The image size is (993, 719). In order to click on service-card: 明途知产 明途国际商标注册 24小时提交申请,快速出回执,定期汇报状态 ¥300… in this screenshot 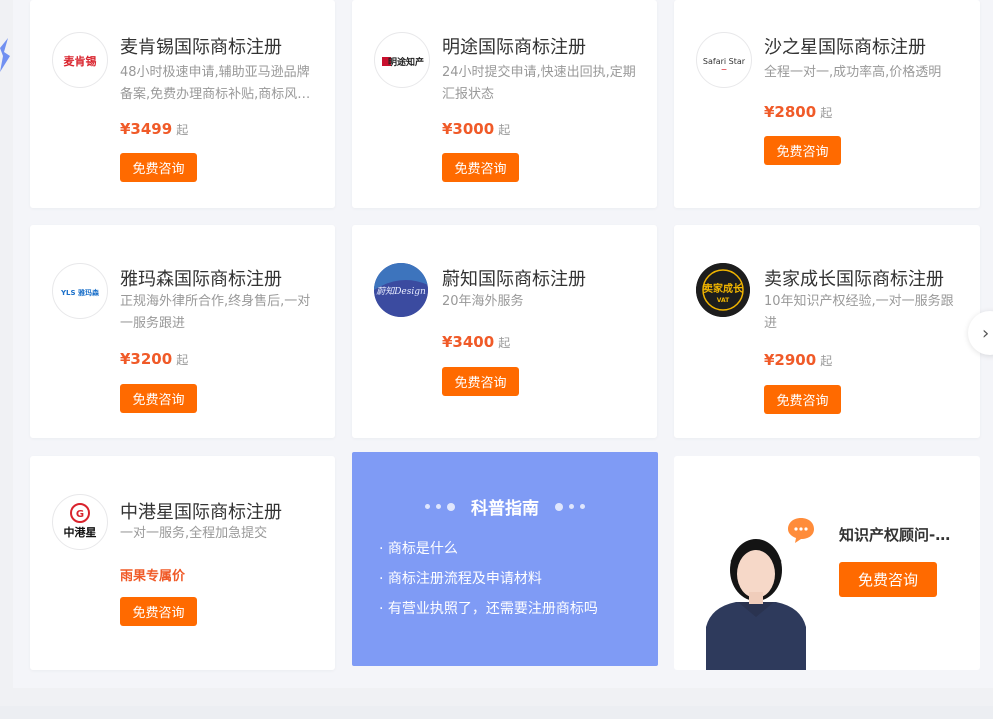, I will do `click(504, 104)`.